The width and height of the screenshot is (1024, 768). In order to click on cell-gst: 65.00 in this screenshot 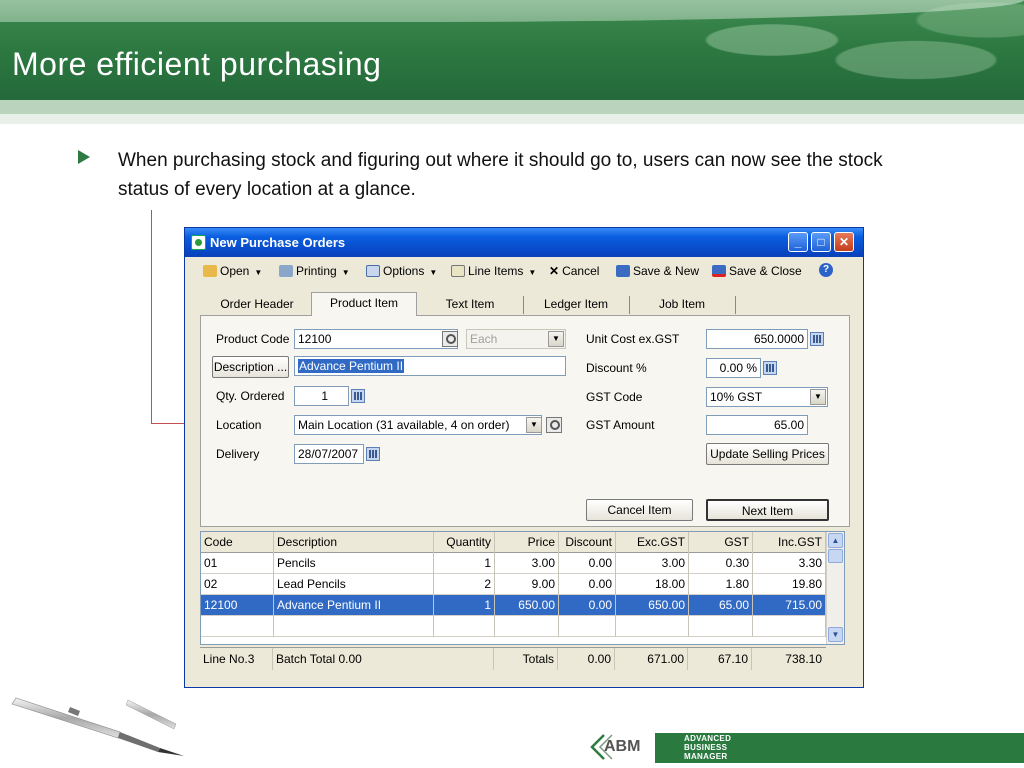, I will do `click(721, 605)`.